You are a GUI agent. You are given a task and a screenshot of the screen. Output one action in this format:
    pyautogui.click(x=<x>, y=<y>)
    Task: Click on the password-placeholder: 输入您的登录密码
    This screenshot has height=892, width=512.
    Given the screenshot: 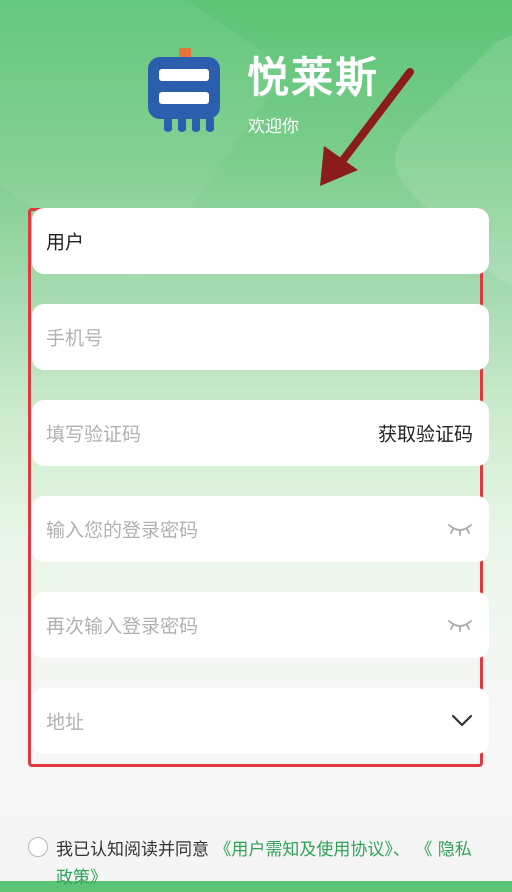 What is the action you would take?
    pyautogui.click(x=122, y=530)
    